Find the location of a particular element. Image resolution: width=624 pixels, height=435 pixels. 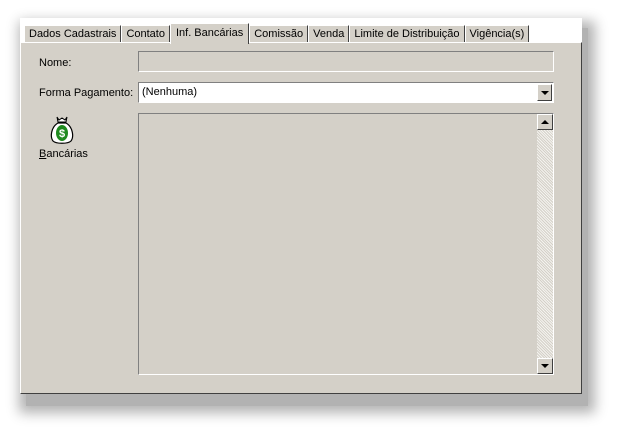

bancarias-shortcut: $ is located at coordinates (62, 130).